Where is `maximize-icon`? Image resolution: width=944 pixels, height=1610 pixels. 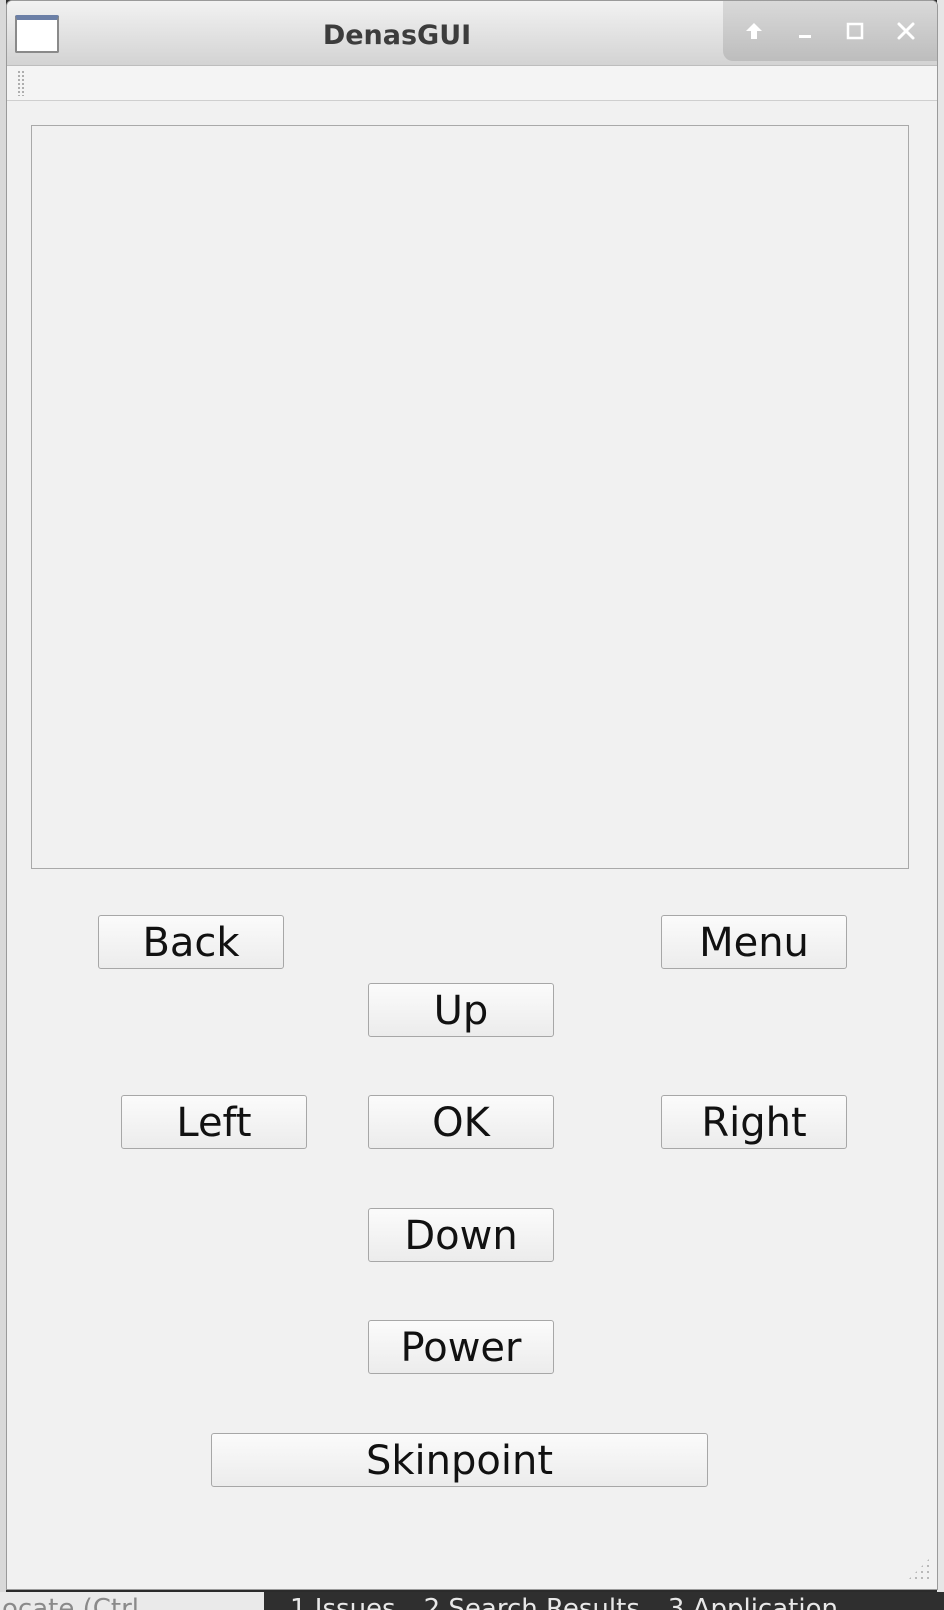 maximize-icon is located at coordinates (855, 31).